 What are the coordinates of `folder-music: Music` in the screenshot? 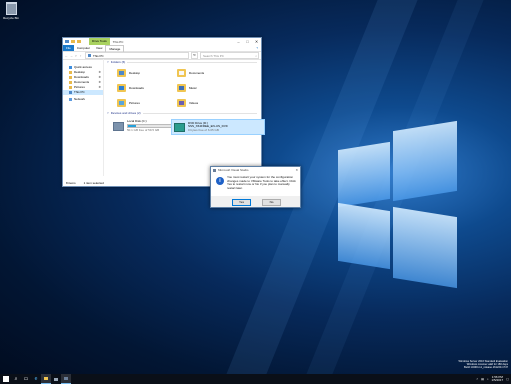 It's located at (207, 88).